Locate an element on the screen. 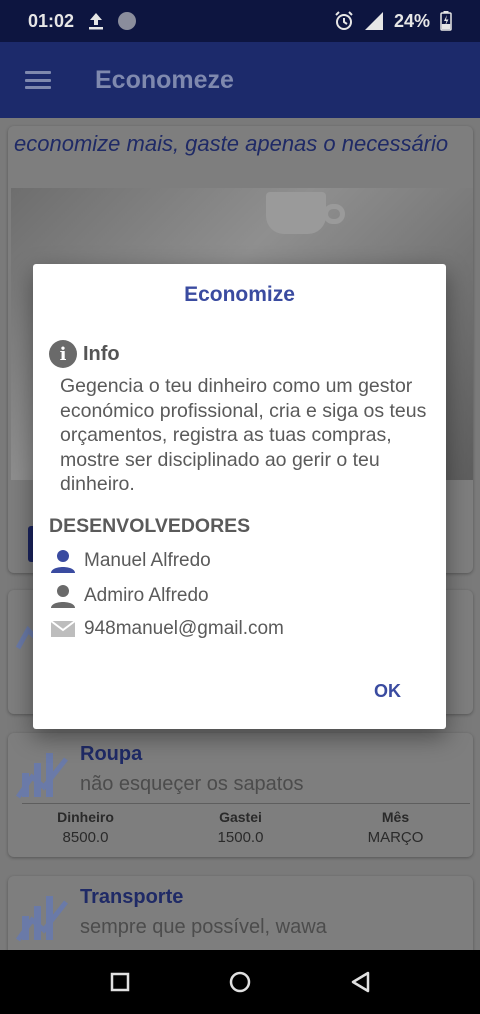 The image size is (480, 1014). developer-row: Admiro Alfredo is located at coordinates (129, 596).